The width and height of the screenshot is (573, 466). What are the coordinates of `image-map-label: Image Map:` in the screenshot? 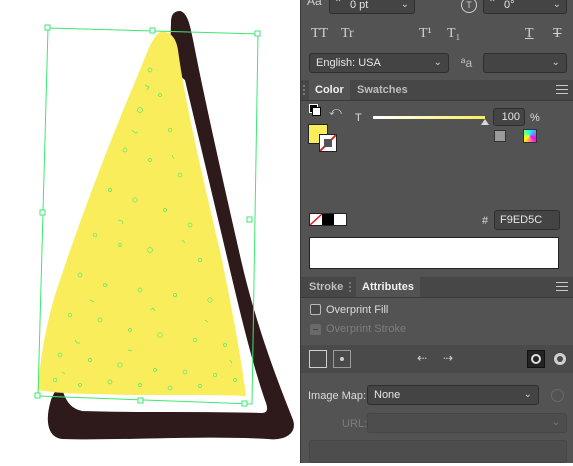 It's located at (337, 396).